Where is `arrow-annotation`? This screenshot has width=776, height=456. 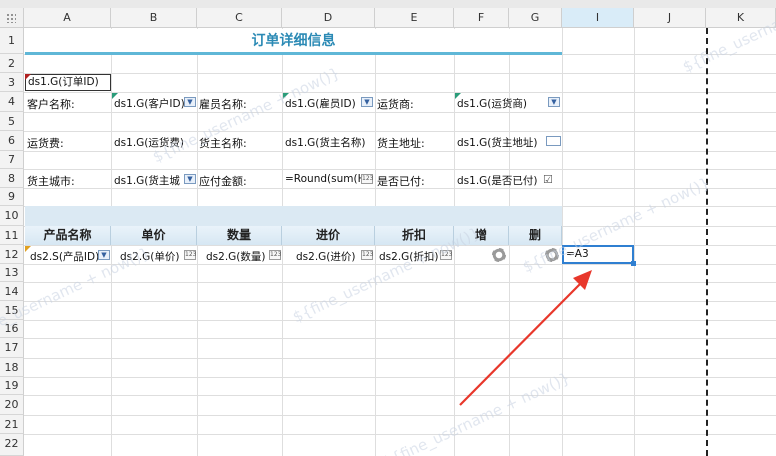 arrow-annotation is located at coordinates (525, 338).